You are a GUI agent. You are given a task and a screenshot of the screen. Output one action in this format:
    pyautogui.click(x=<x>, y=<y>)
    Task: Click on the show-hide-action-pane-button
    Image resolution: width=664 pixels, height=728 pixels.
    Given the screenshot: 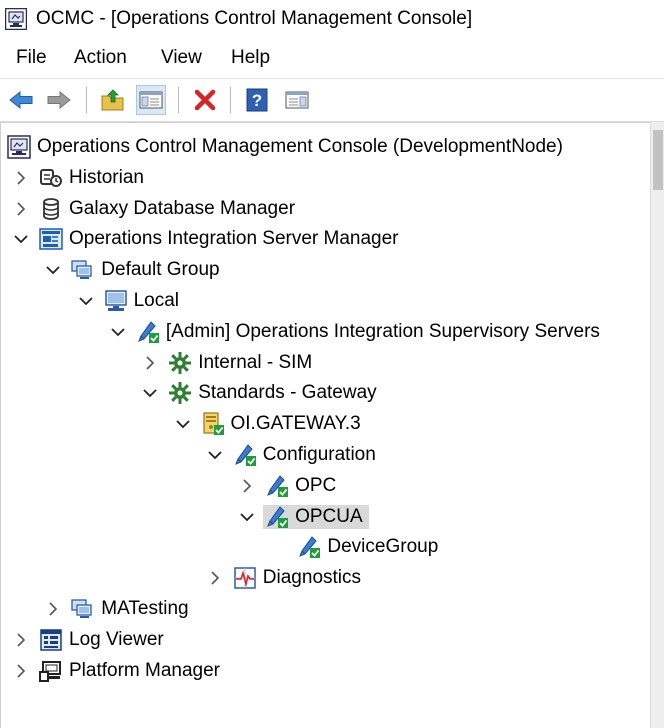 What is the action you would take?
    pyautogui.click(x=297, y=100)
    